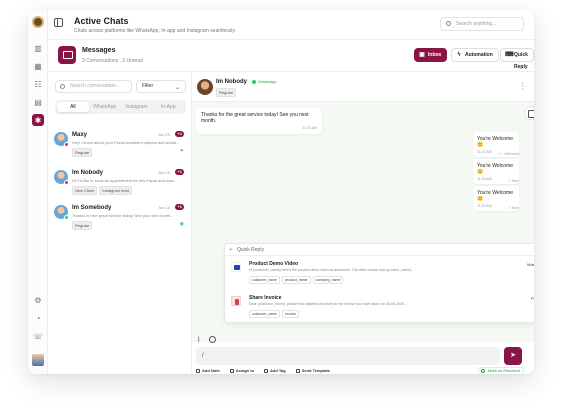 The width and height of the screenshot is (561, 415). Describe the element at coordinates (231, 82) in the screenshot. I see `chat-contact-name: Im Nobody` at that location.